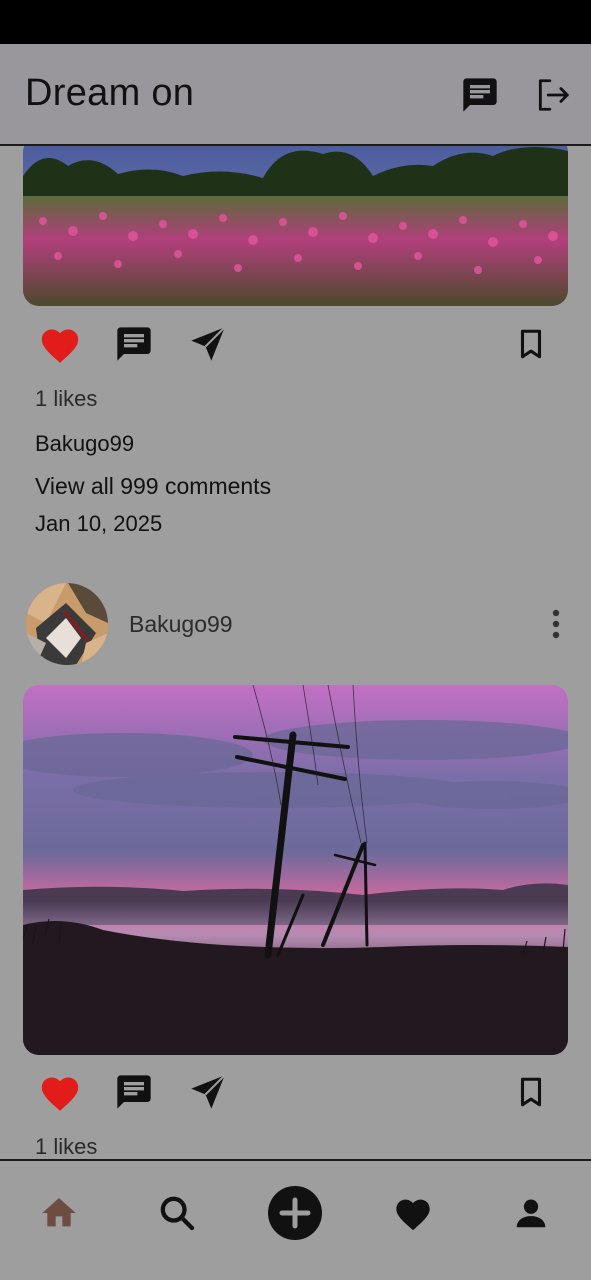  I want to click on logout-icon, so click(553, 95).